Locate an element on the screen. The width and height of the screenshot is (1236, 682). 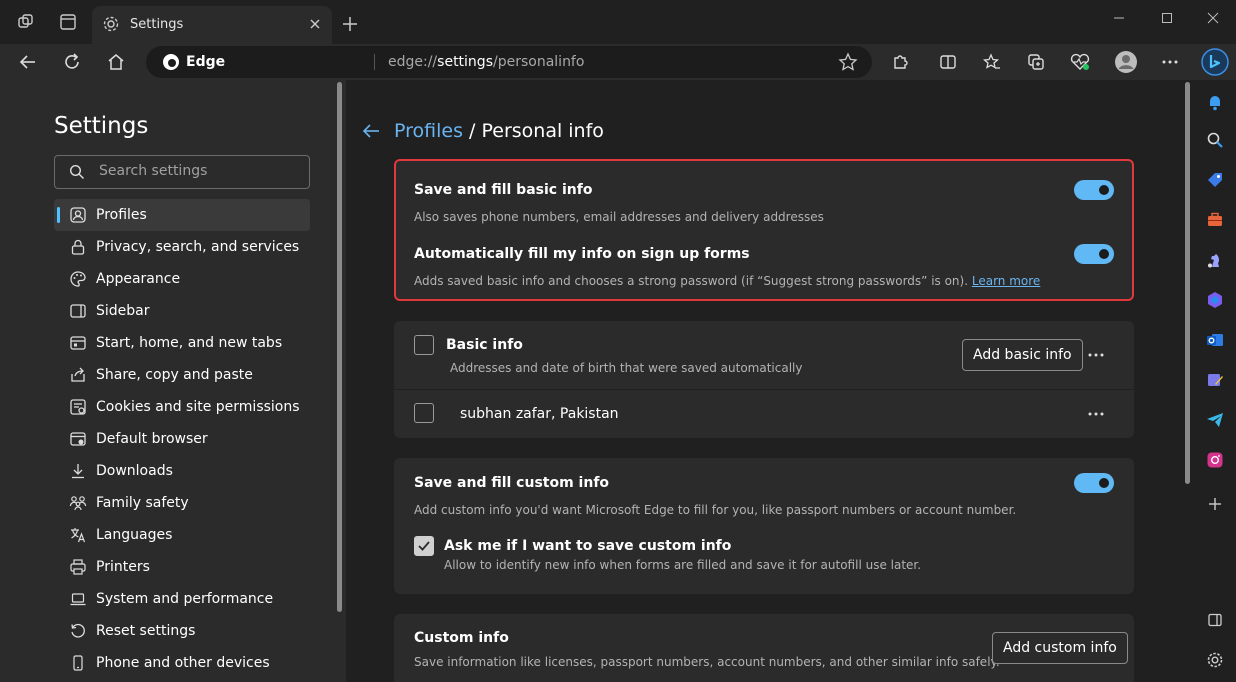
search-box is located at coordinates (182, 172).